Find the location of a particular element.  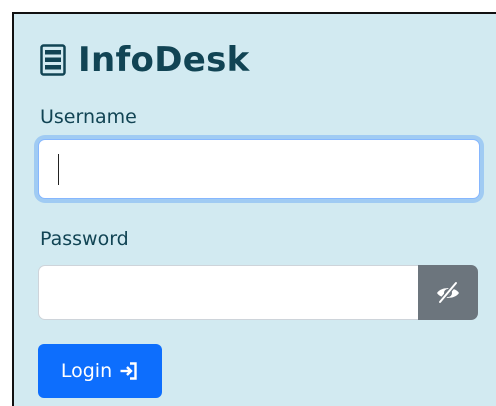

brand-header: InfoDesk is located at coordinates (145, 60).